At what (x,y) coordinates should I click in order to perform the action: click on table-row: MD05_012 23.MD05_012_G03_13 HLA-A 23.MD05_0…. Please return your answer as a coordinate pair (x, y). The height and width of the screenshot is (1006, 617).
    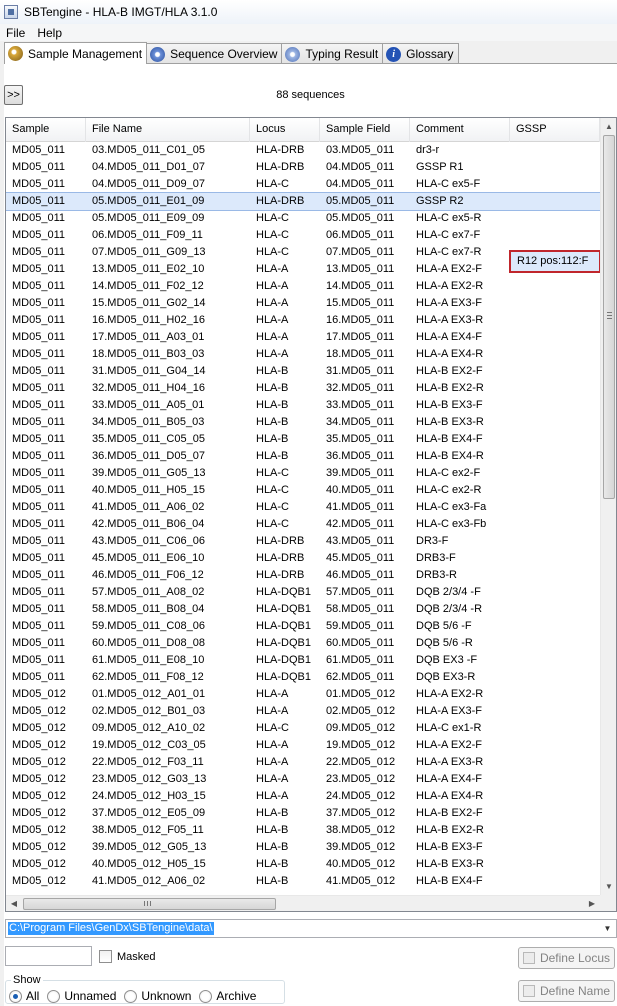
    Looking at the image, I should click on (303, 779).